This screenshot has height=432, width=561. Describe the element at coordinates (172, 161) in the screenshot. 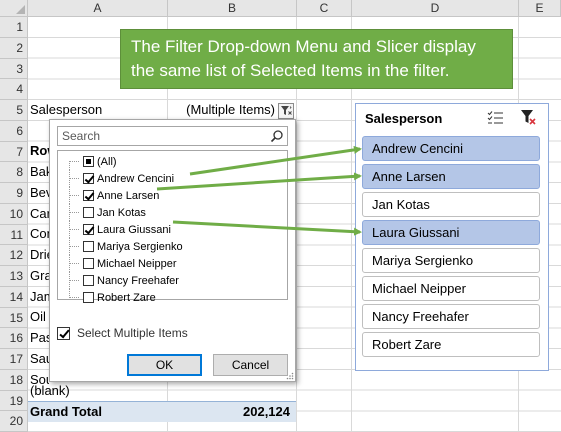

I see `filter-item-all: (All)` at that location.